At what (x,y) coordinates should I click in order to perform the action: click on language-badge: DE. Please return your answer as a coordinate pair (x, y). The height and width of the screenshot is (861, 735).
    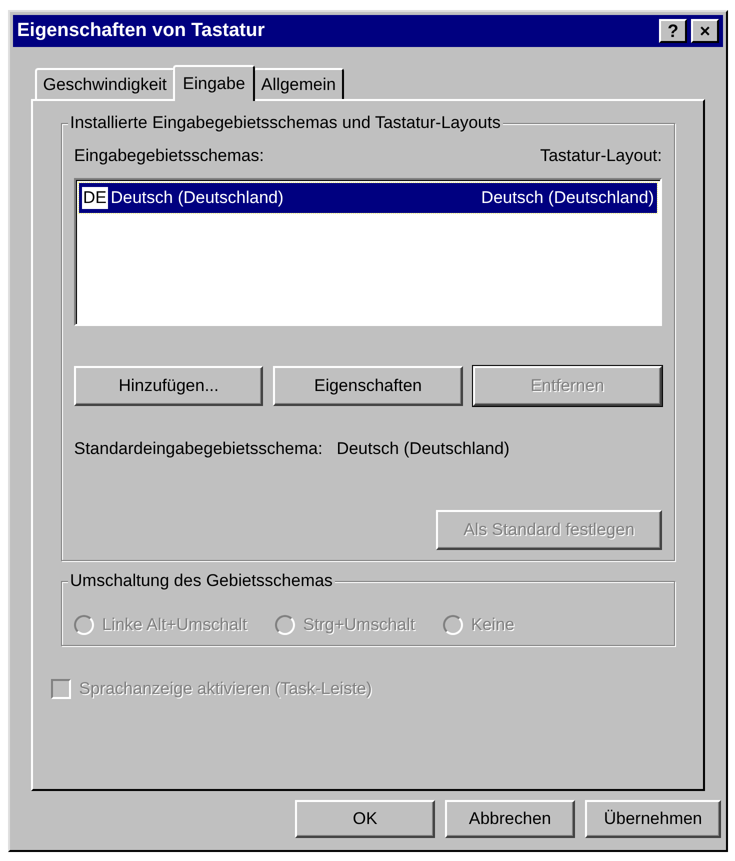
    Looking at the image, I should click on (95, 198).